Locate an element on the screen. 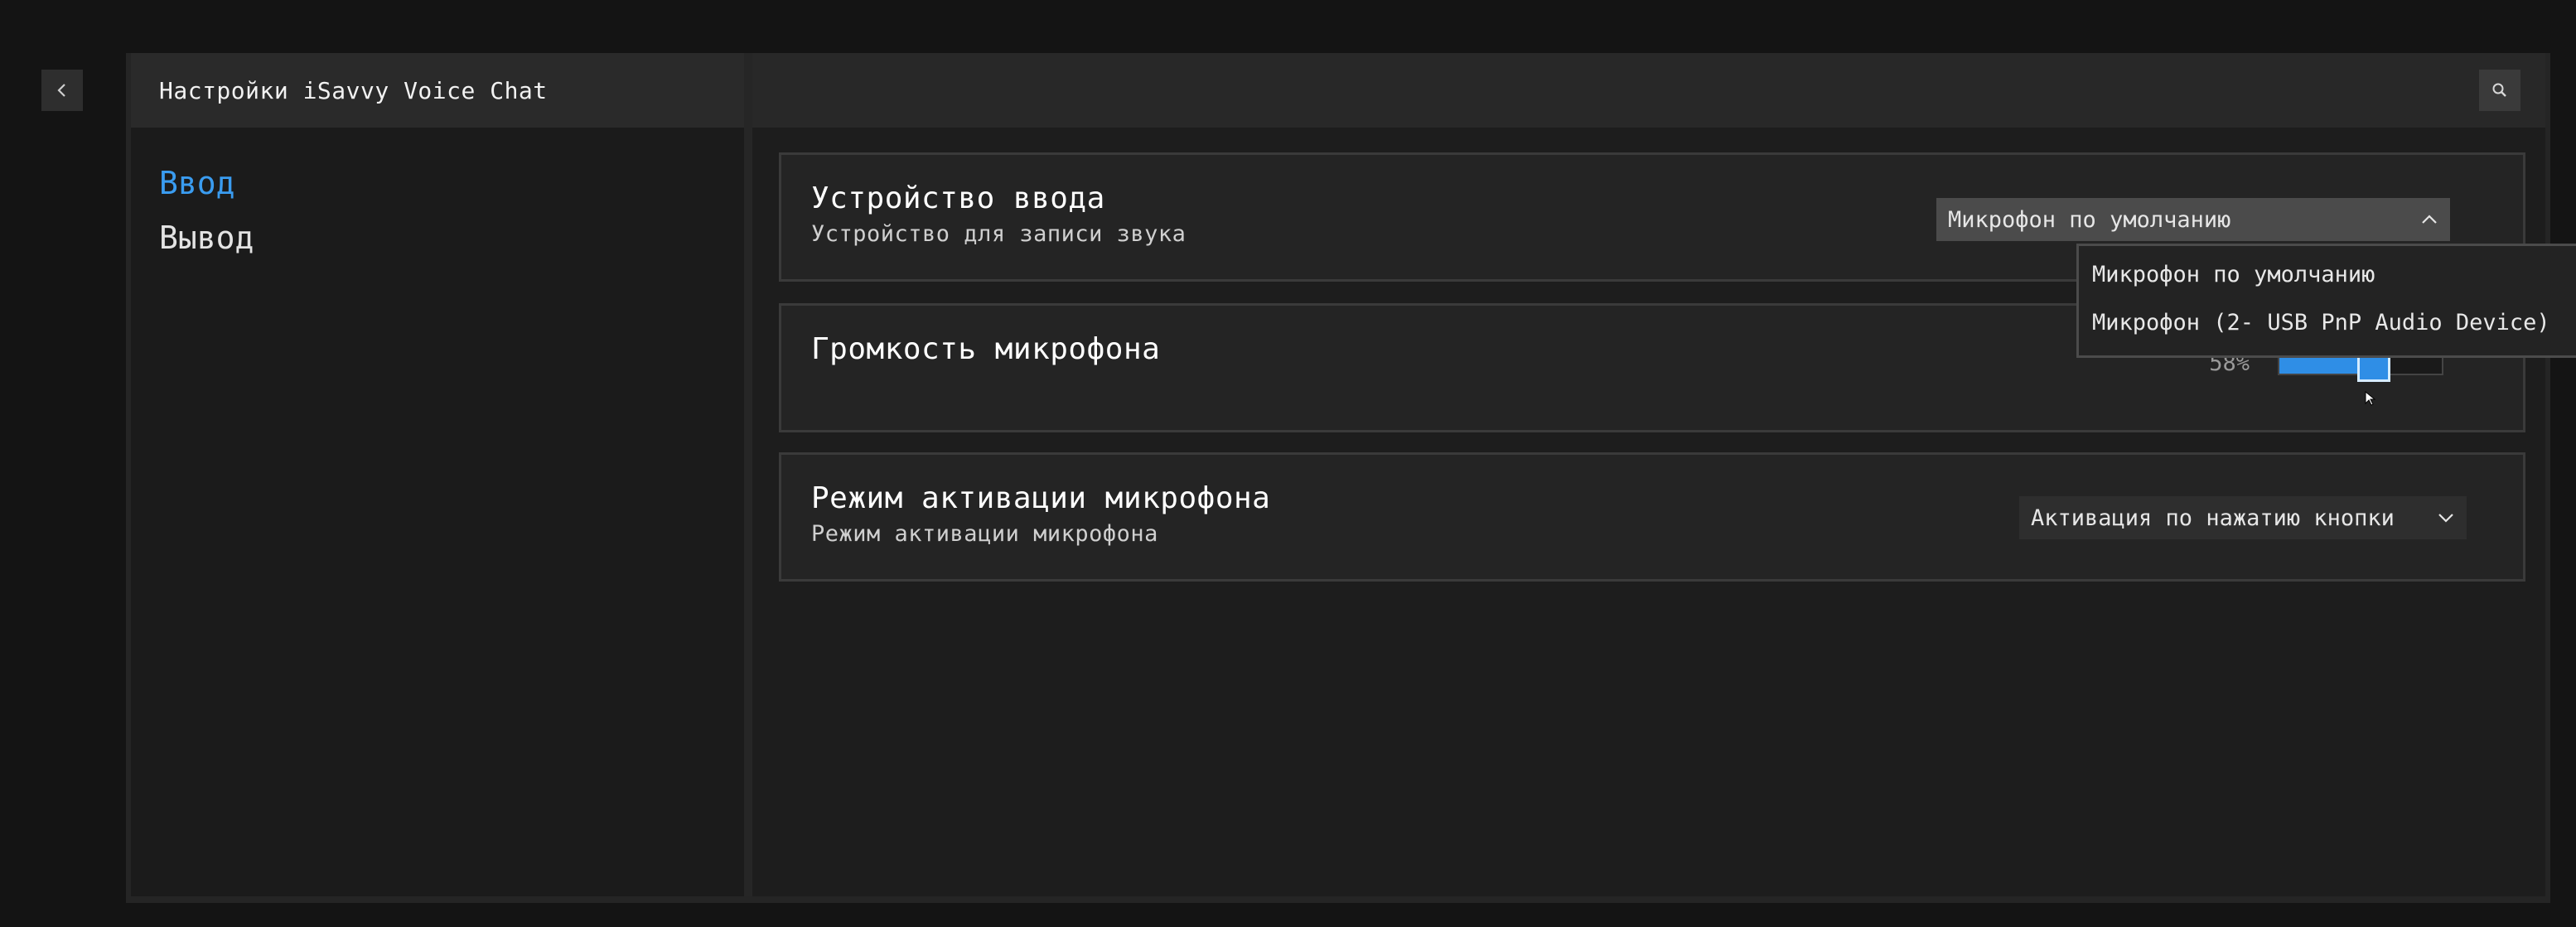  sidebar-nav: Ввод Вывод is located at coordinates (206, 210).